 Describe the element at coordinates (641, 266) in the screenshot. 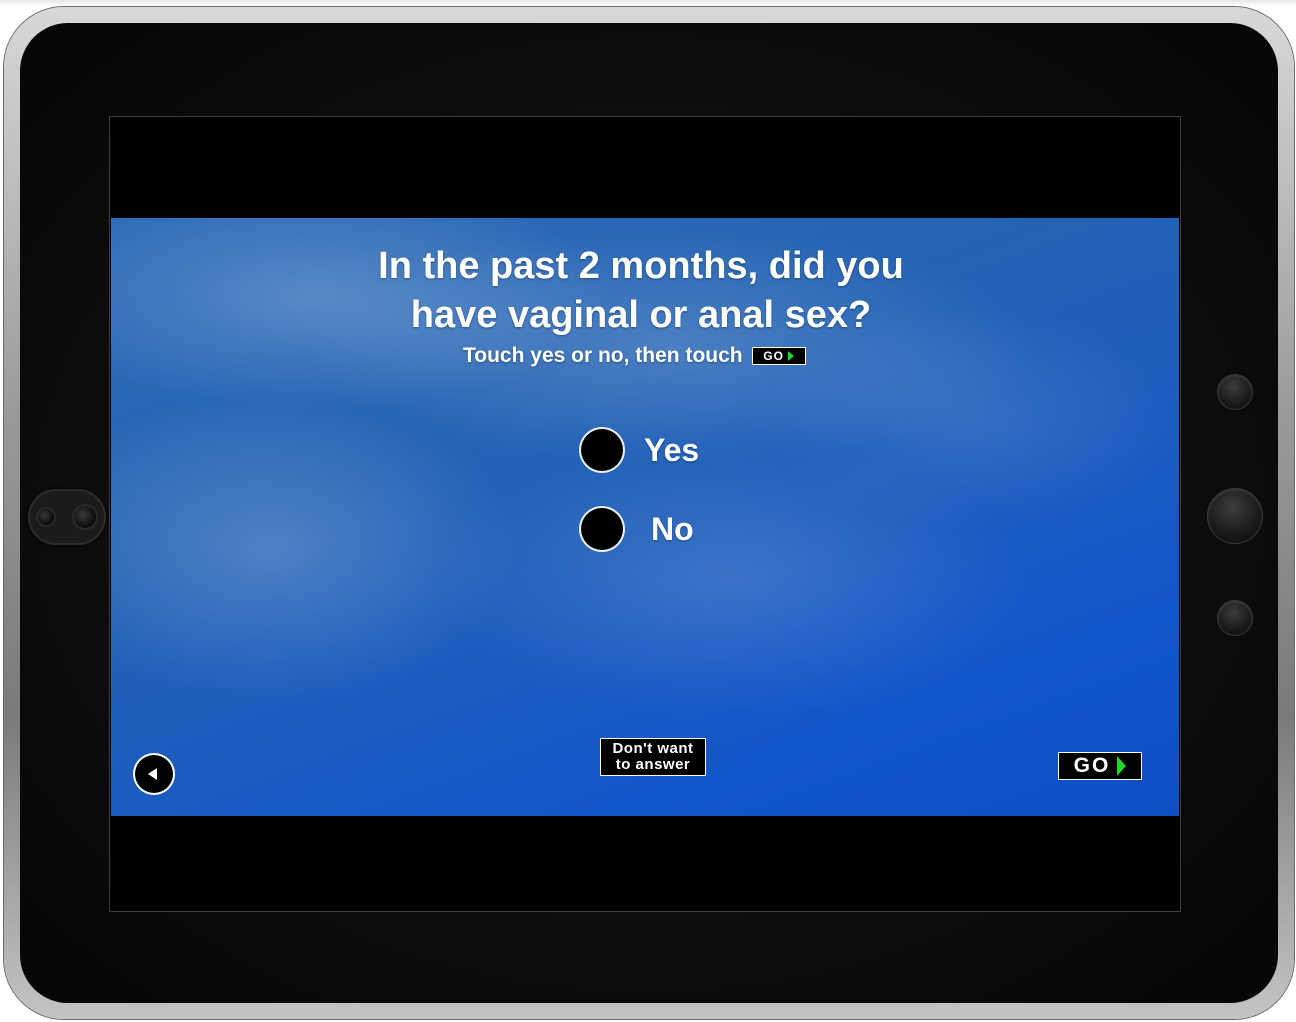

I see `question-line-1: In the past 2 months, did you` at that location.